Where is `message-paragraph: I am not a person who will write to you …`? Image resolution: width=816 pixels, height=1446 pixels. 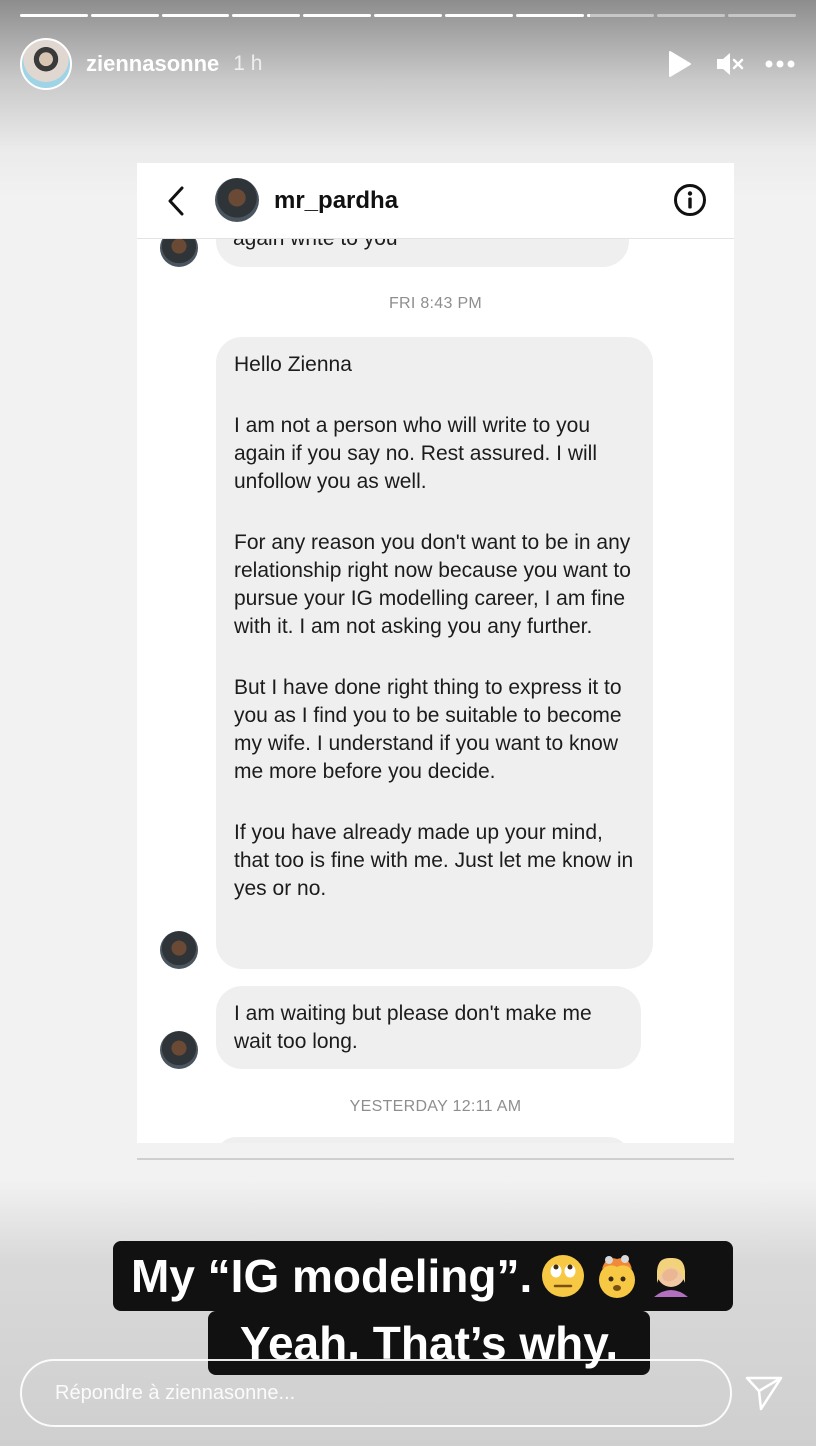 message-paragraph: I am not a person who will write to you … is located at coordinates (416, 453).